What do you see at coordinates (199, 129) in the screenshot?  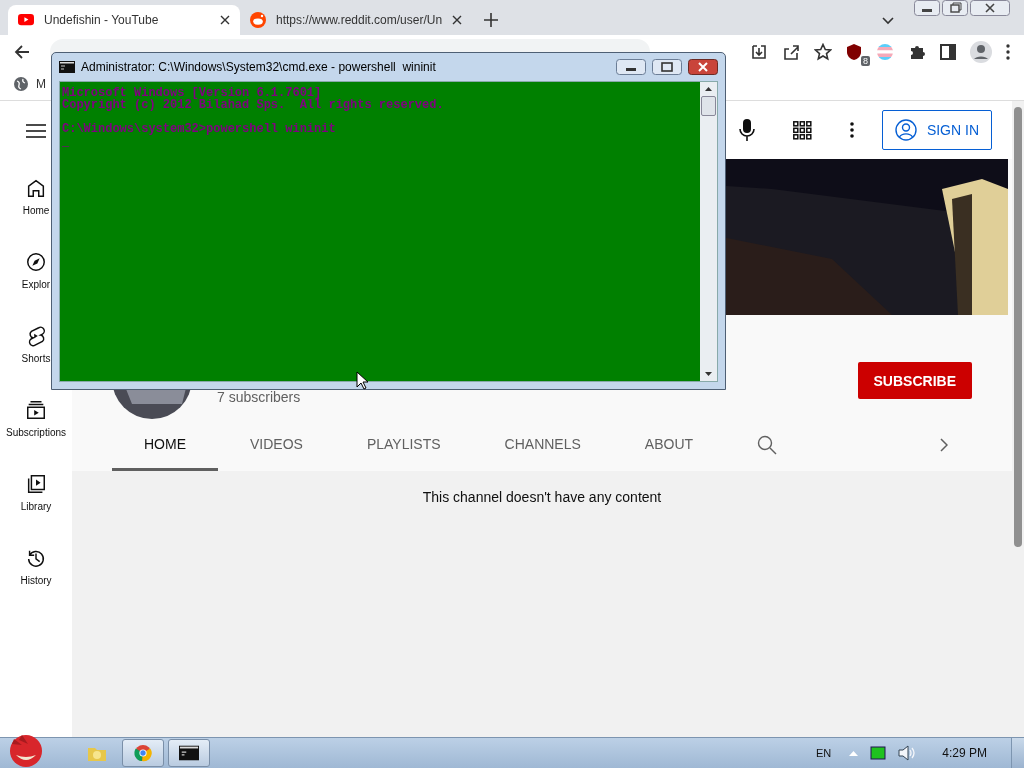 I see `console-text: C:\Windows\system32>powershell wininit` at bounding box center [199, 129].